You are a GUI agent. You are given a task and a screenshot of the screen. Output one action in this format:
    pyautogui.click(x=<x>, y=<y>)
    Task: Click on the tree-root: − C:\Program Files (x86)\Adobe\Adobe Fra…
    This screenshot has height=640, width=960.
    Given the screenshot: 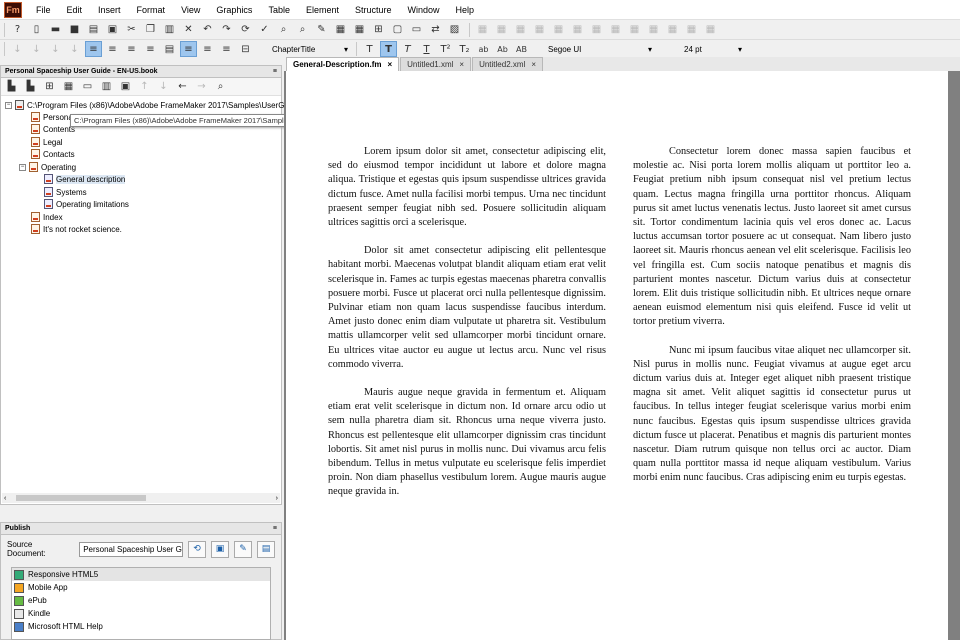 What is the action you would take?
    pyautogui.click(x=150, y=105)
    